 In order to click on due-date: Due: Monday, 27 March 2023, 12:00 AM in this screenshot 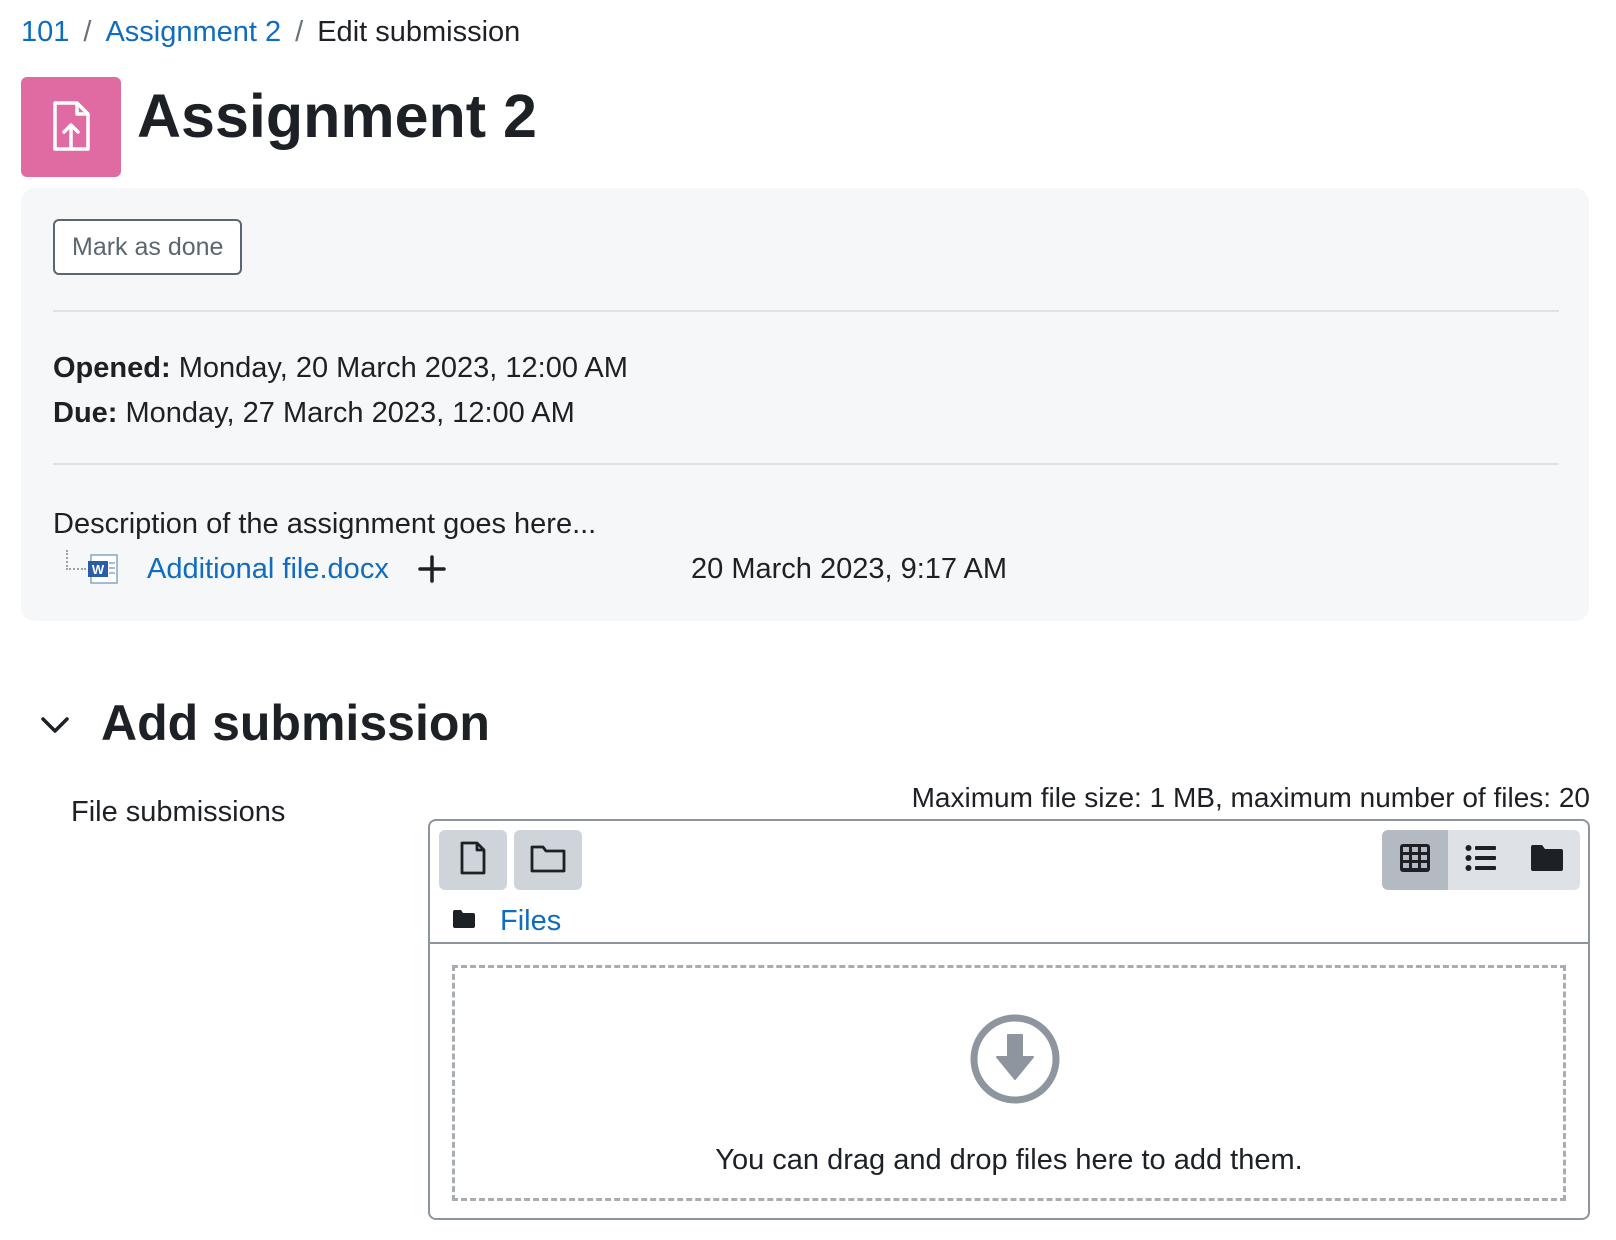, I will do `click(340, 413)`.